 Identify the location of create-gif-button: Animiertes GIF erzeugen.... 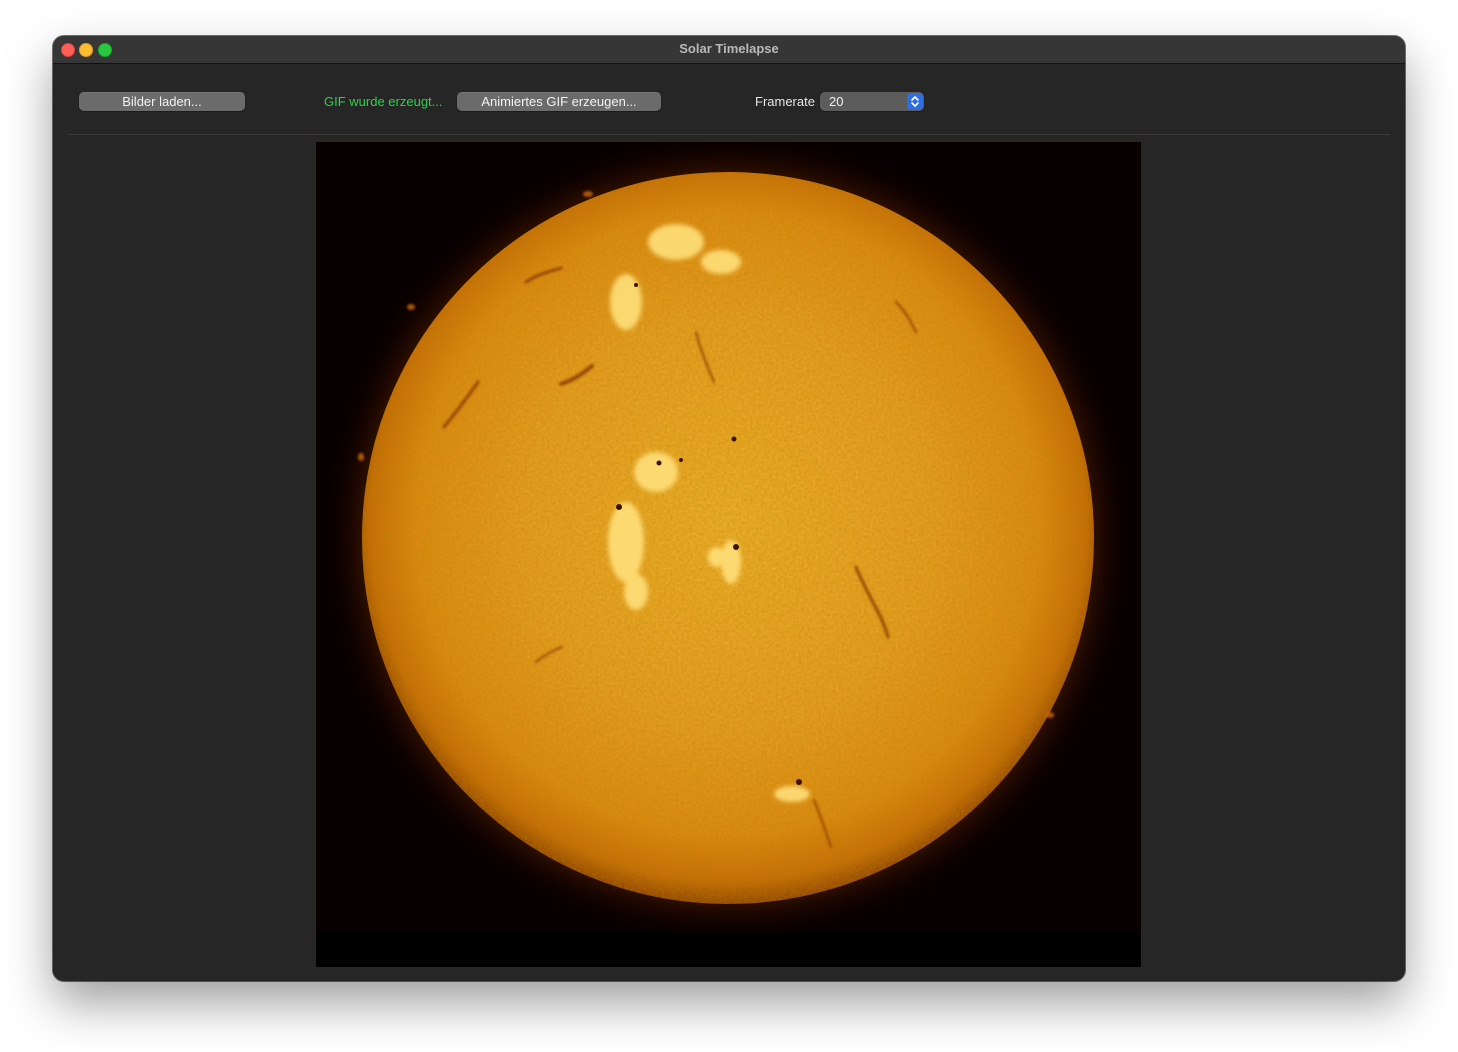
(559, 101).